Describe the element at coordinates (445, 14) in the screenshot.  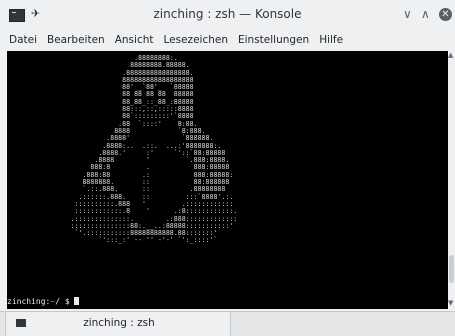
I see `close-button: ✕` at that location.